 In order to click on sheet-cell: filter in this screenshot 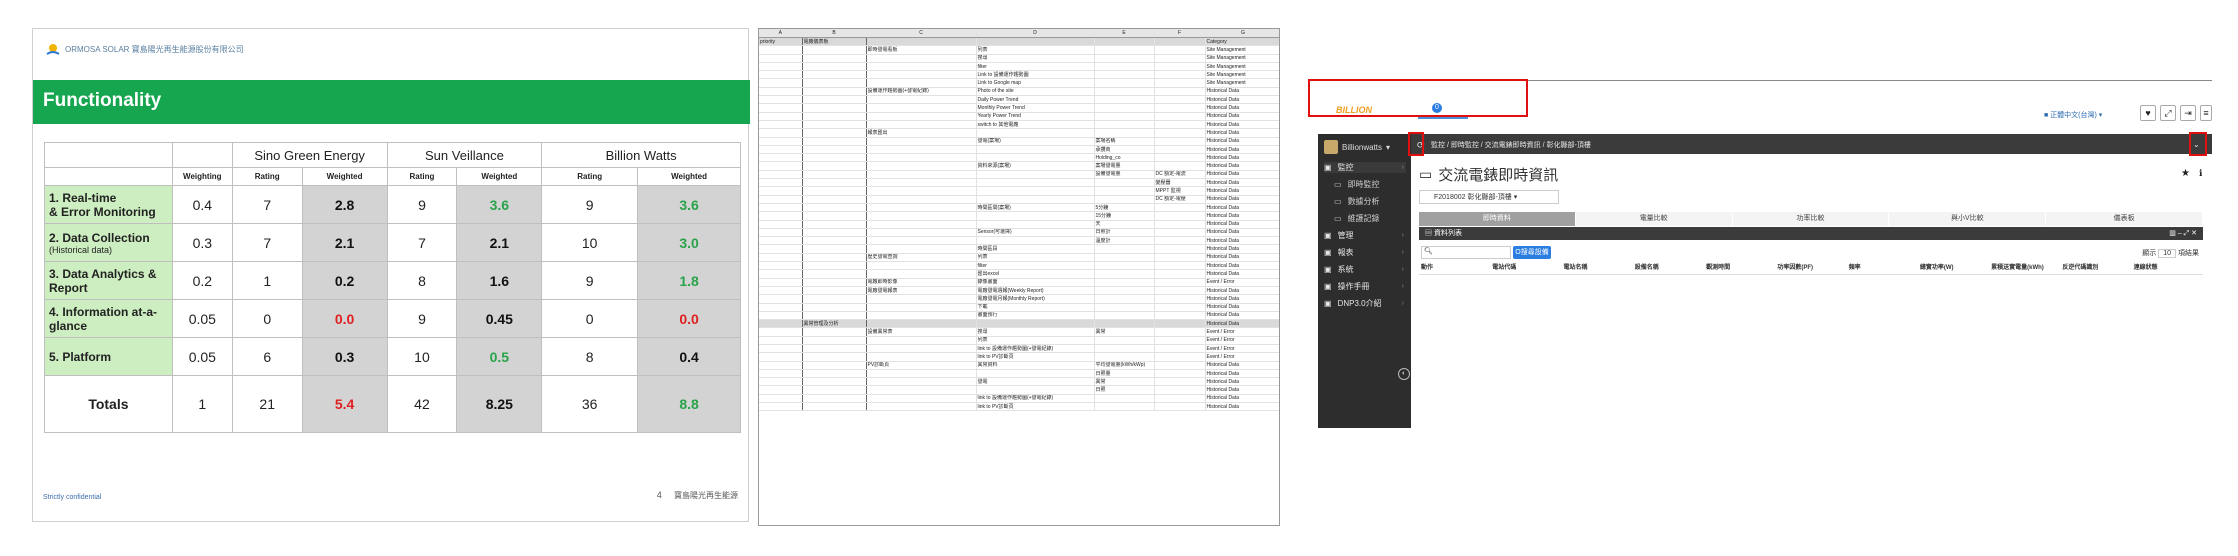, I will do `click(1035, 67)`.